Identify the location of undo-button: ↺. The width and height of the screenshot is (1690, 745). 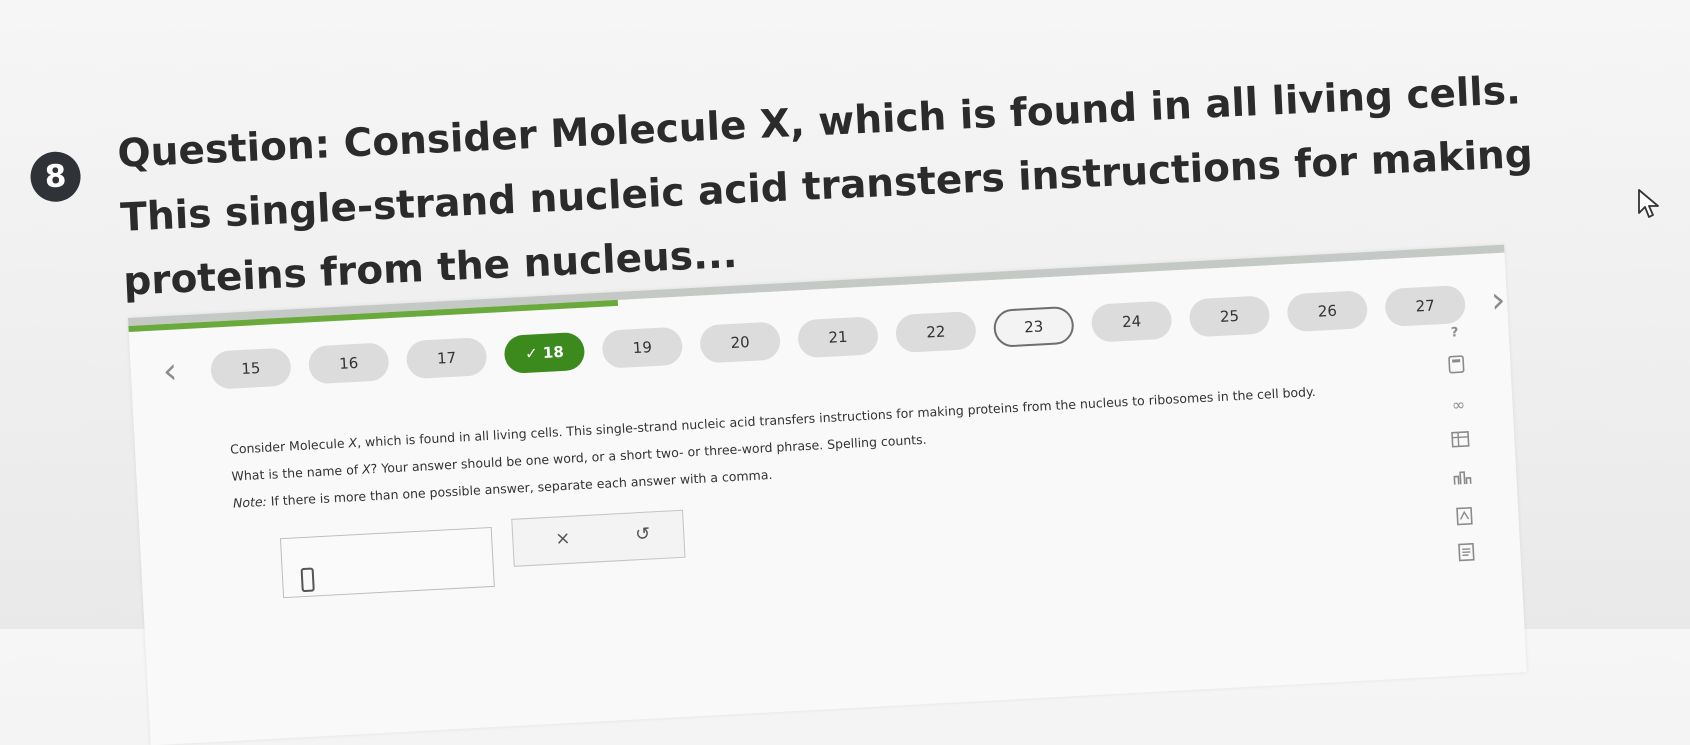
(643, 535).